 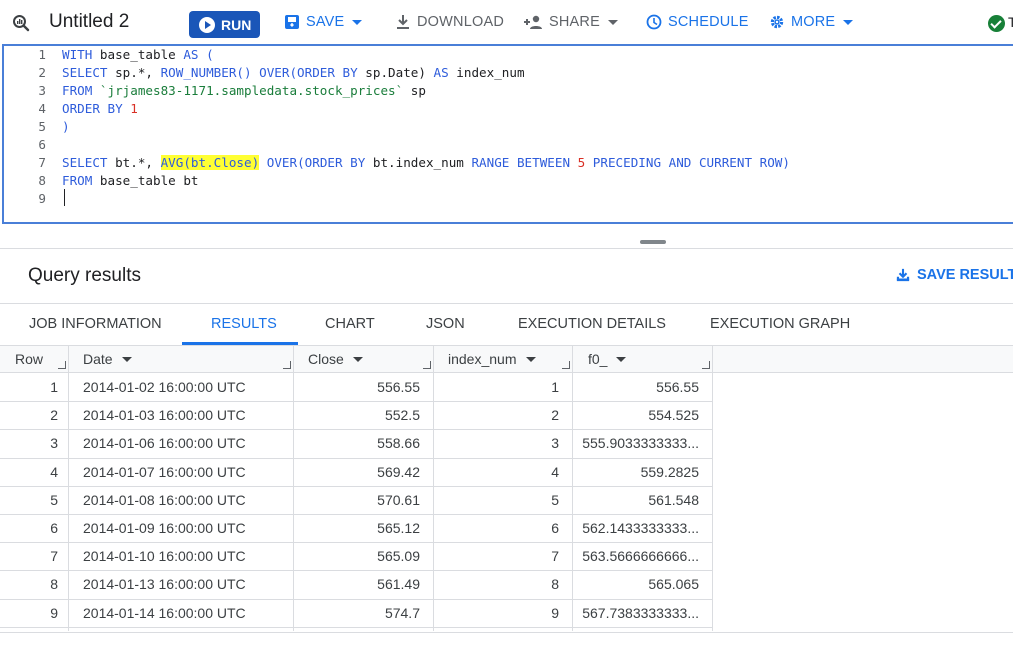 What do you see at coordinates (42, 72) in the screenshot?
I see `line-number: 2` at bounding box center [42, 72].